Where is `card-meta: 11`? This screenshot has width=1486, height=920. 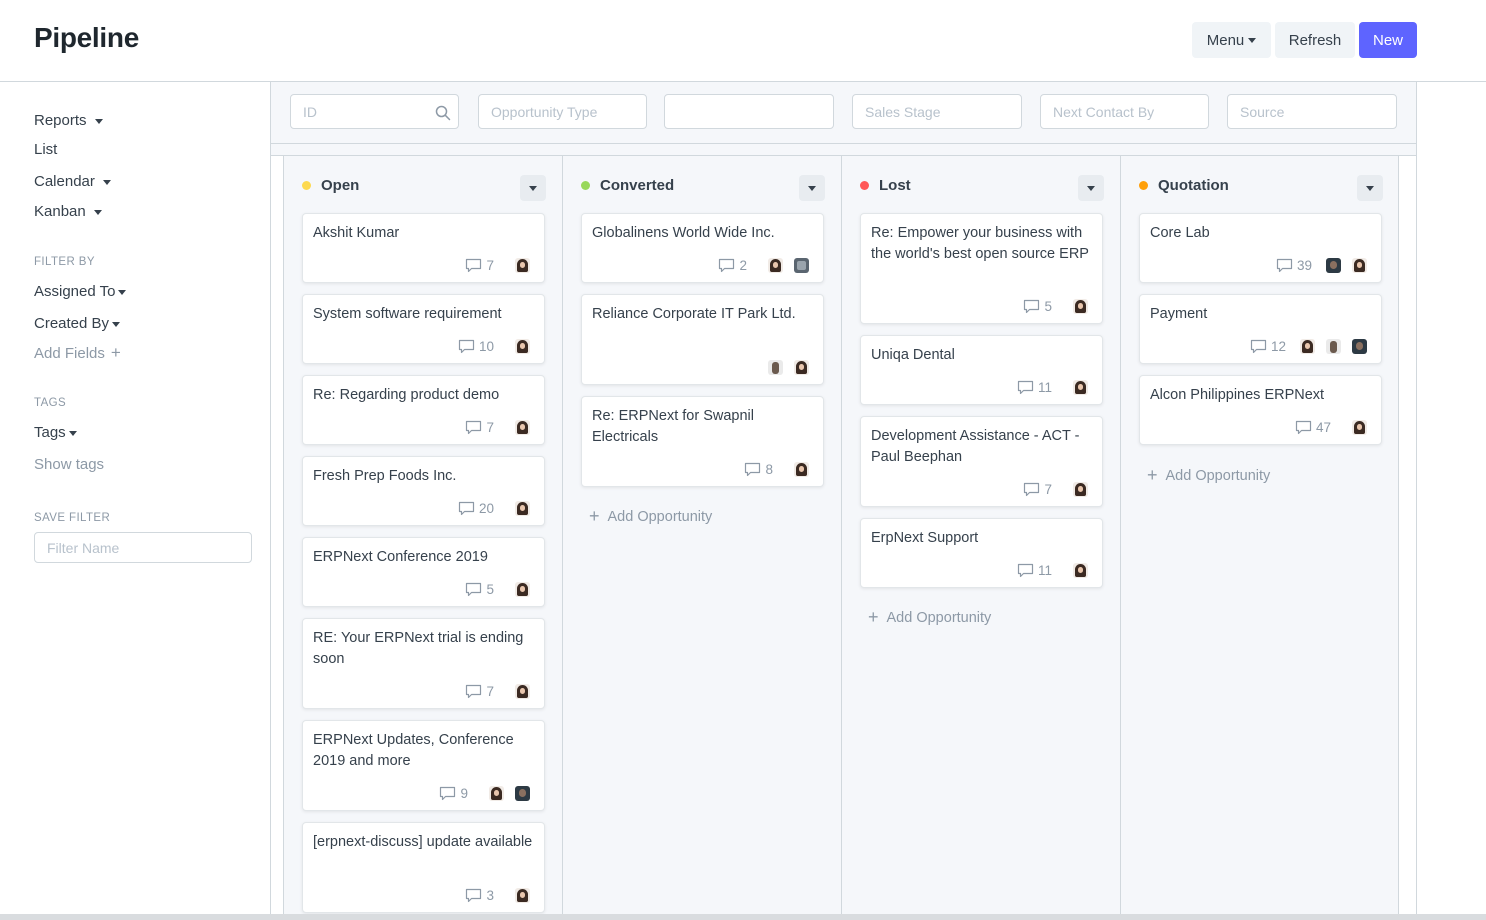
card-meta: 11 is located at coordinates (1052, 387).